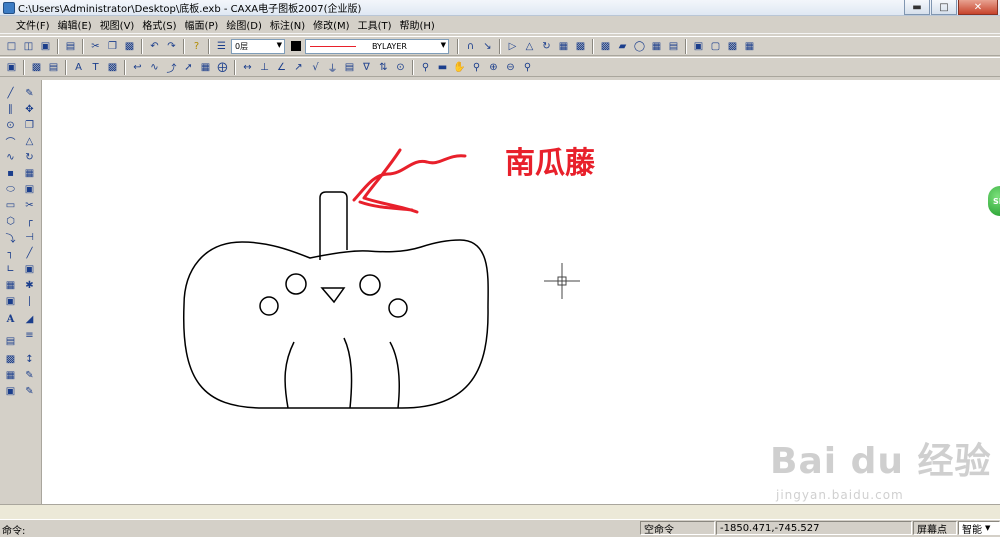  I want to click on image-icon: ▤, so click(673, 46).